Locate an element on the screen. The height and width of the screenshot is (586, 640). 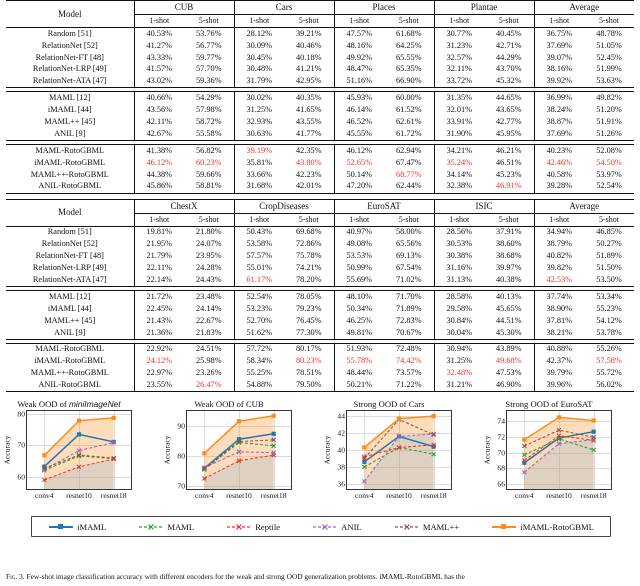
legend-label: MAML++ is located at coordinates (441, 526).